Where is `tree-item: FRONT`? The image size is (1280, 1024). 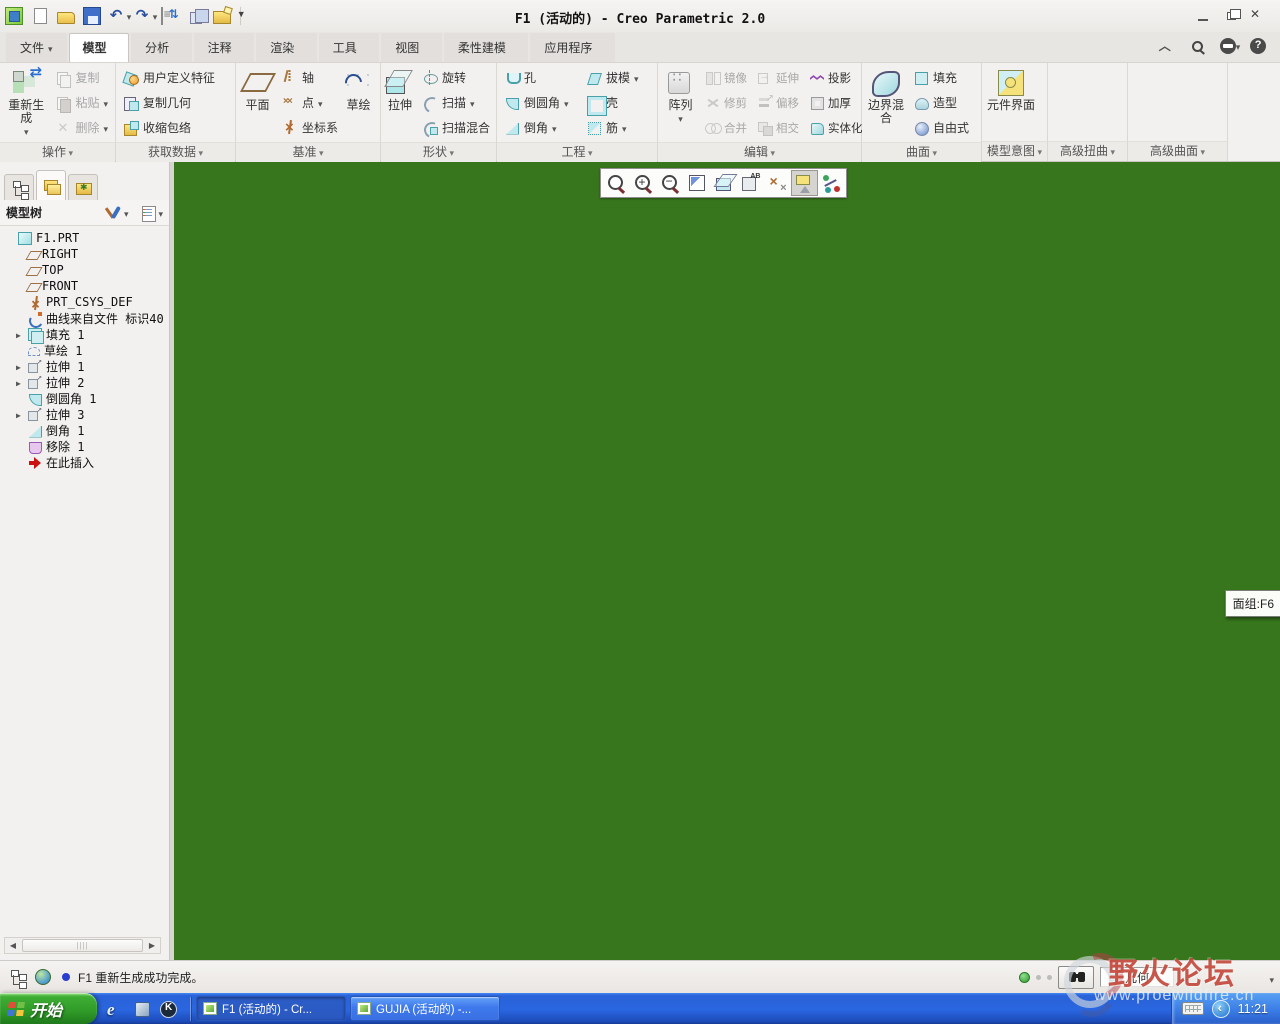 tree-item: FRONT is located at coordinates (84, 286).